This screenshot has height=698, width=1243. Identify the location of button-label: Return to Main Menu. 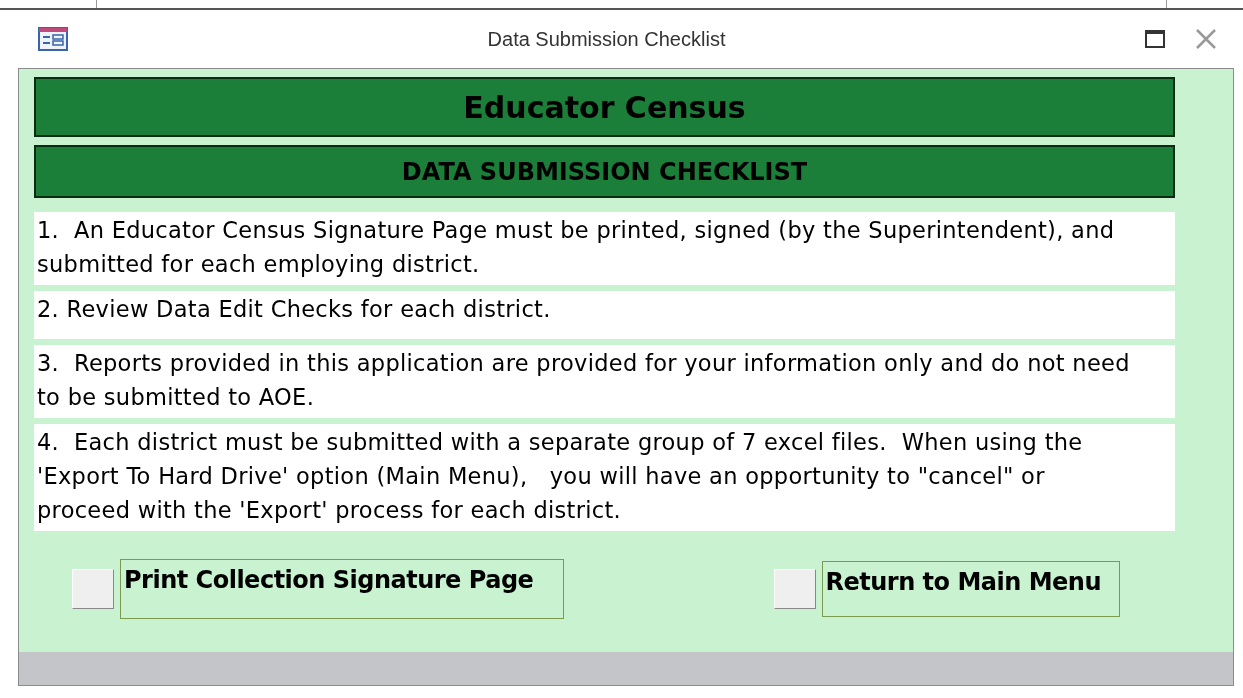
(970, 589).